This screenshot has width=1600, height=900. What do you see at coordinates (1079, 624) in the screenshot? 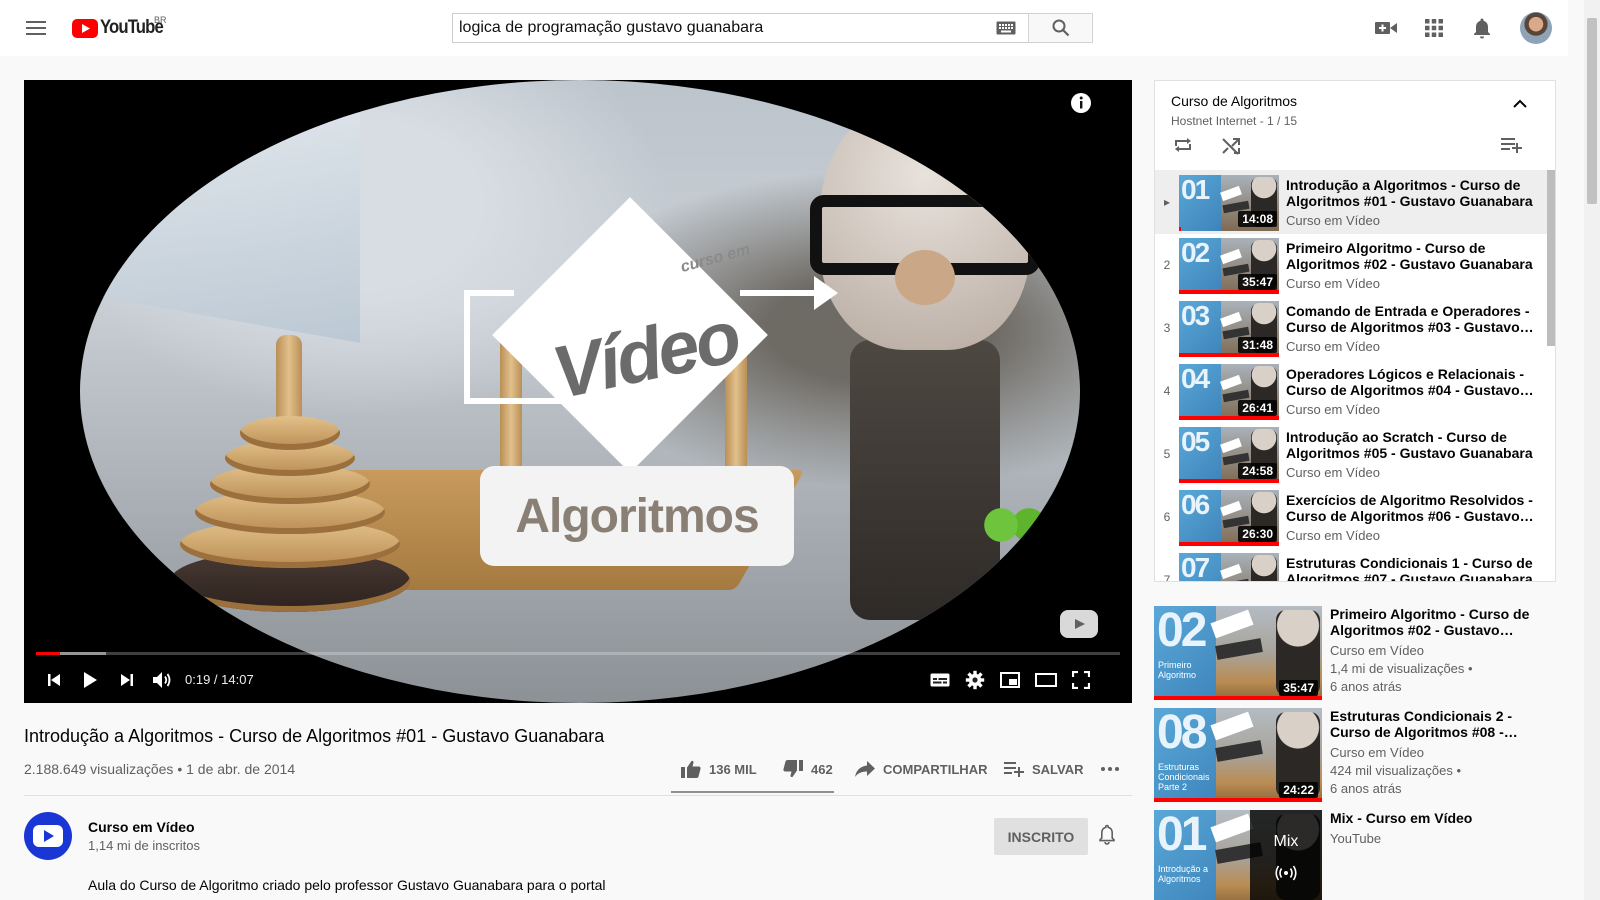
I see `youtube-watermark-icon` at bounding box center [1079, 624].